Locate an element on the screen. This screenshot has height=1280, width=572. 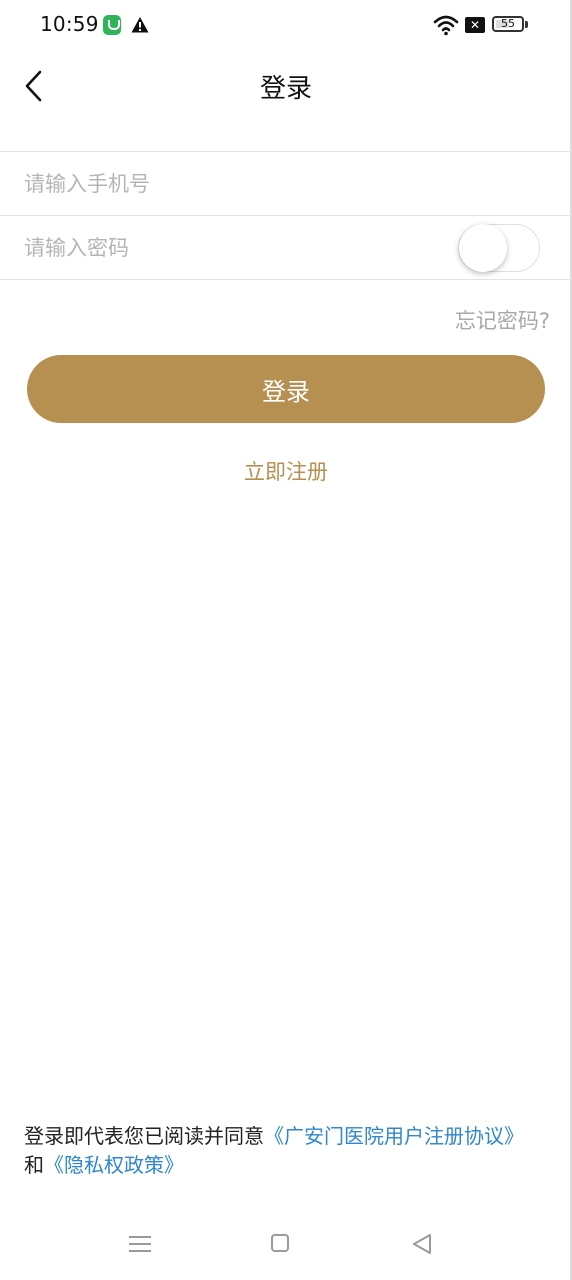
register-link: 立即注册 is located at coordinates (286, 471).